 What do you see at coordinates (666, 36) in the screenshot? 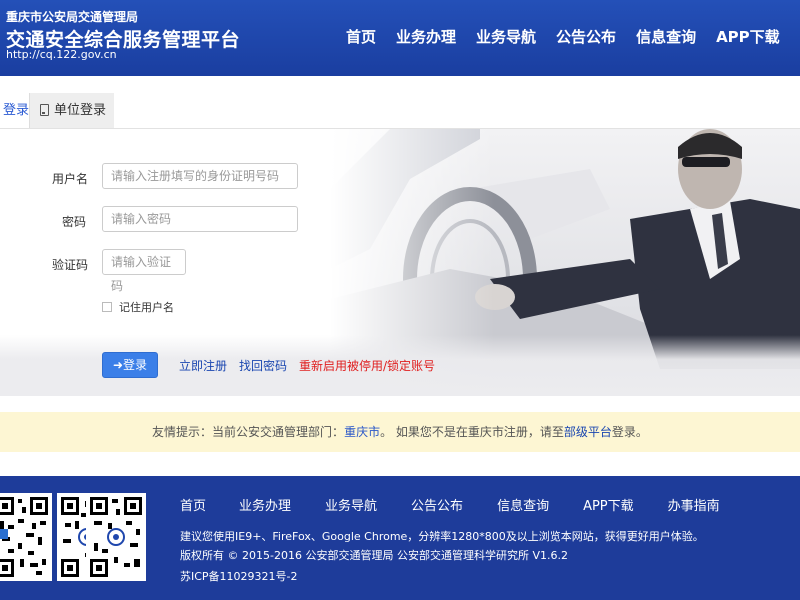
I see `nav-info-query: 信息查询` at bounding box center [666, 36].